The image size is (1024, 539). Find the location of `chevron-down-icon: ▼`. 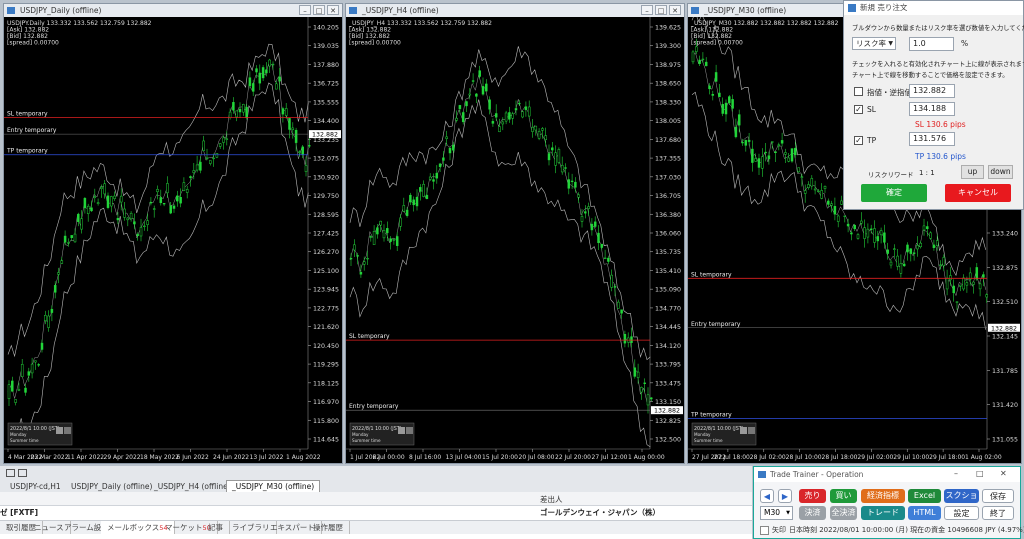

chevron-down-icon: ▼ is located at coordinates (890, 43).